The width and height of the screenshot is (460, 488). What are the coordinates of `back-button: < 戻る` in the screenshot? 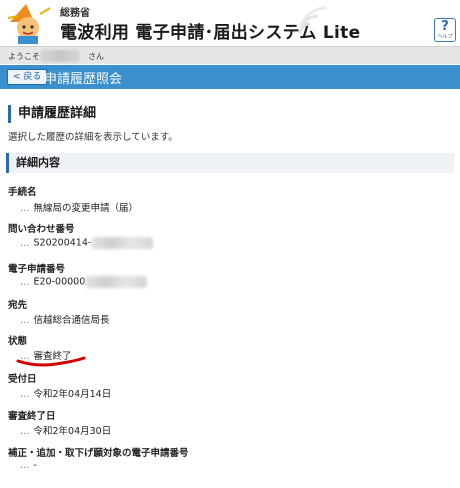 It's located at (27, 77).